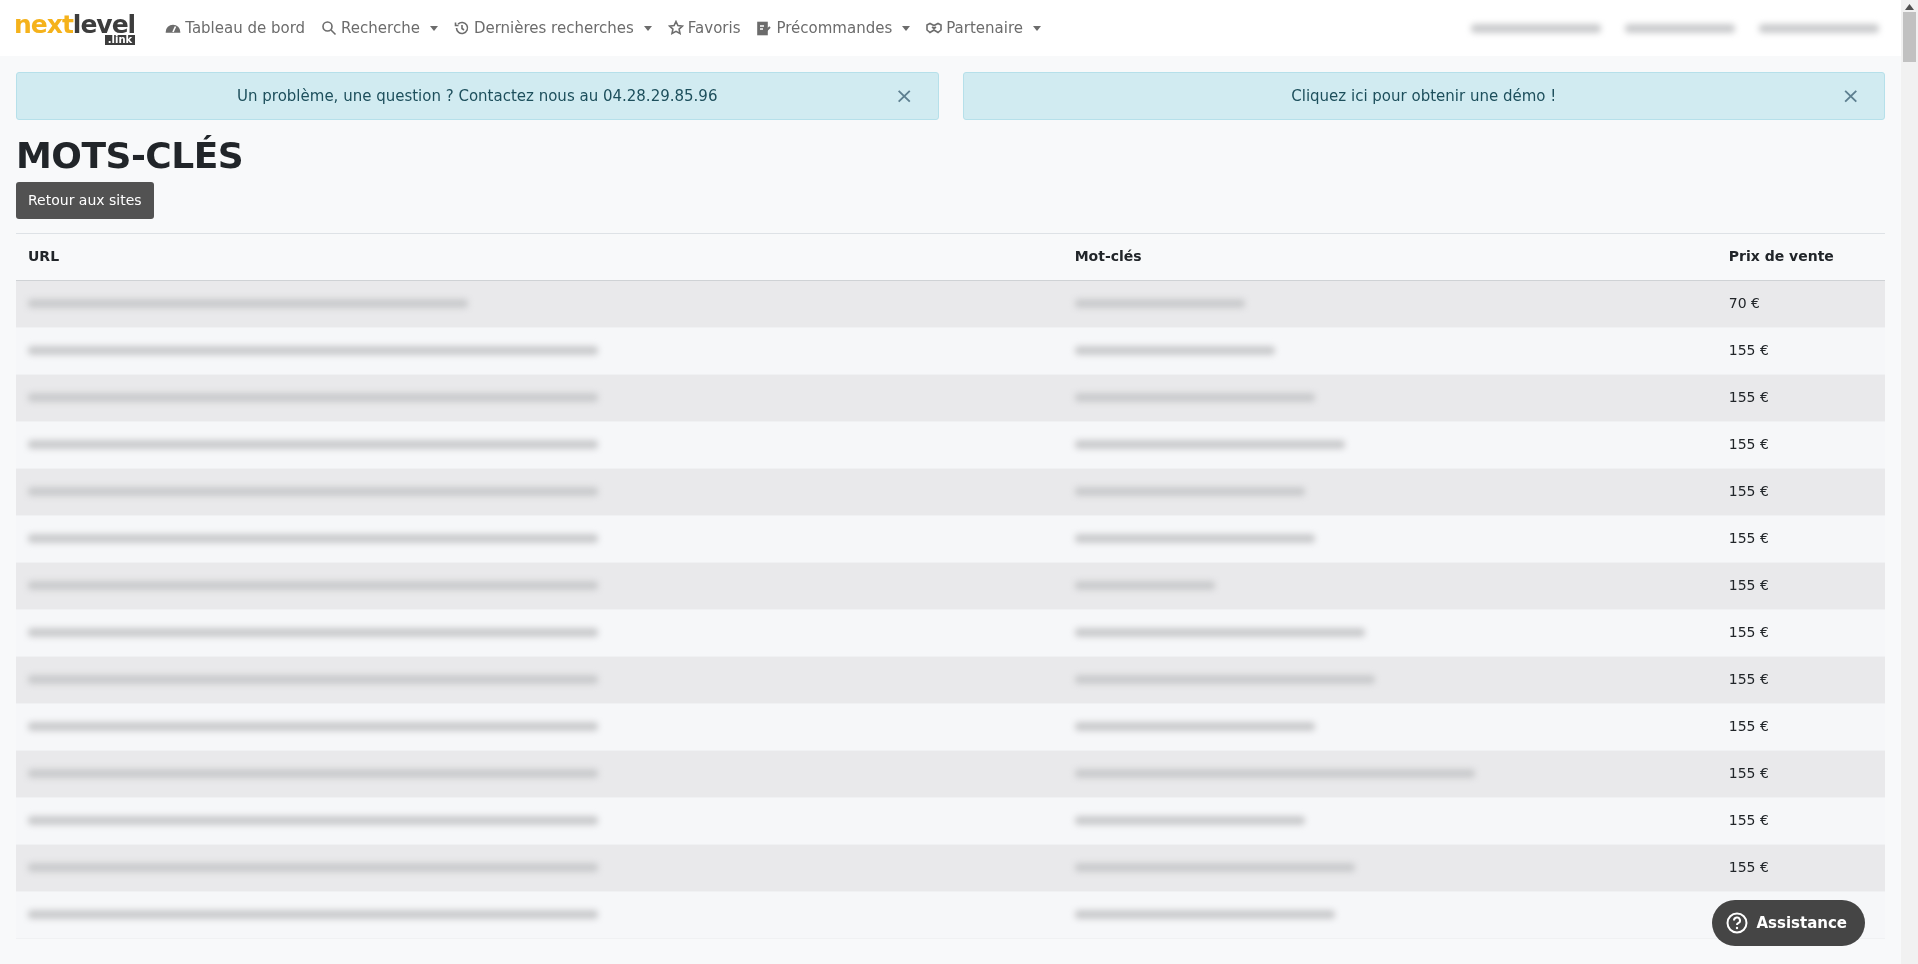  Describe the element at coordinates (833, 28) in the screenshot. I see `nav-dropdown: Précommandes` at that location.